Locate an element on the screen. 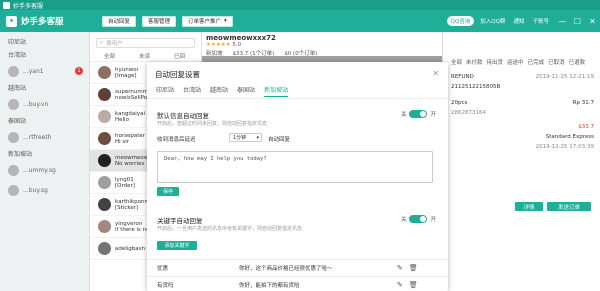 This screenshot has height=291, width=600. section-singapore: 新加坡站 is located at coordinates (44, 153).